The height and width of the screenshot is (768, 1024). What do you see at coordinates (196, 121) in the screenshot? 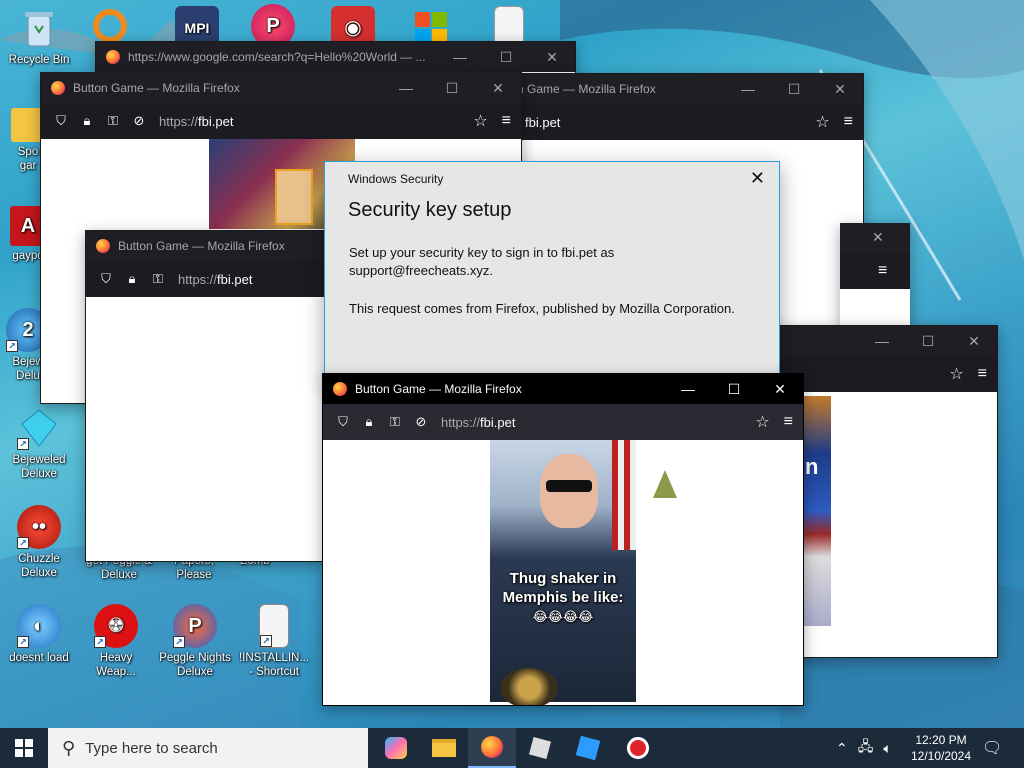
I see `top-left-url: https://fbi.pet` at bounding box center [196, 121].